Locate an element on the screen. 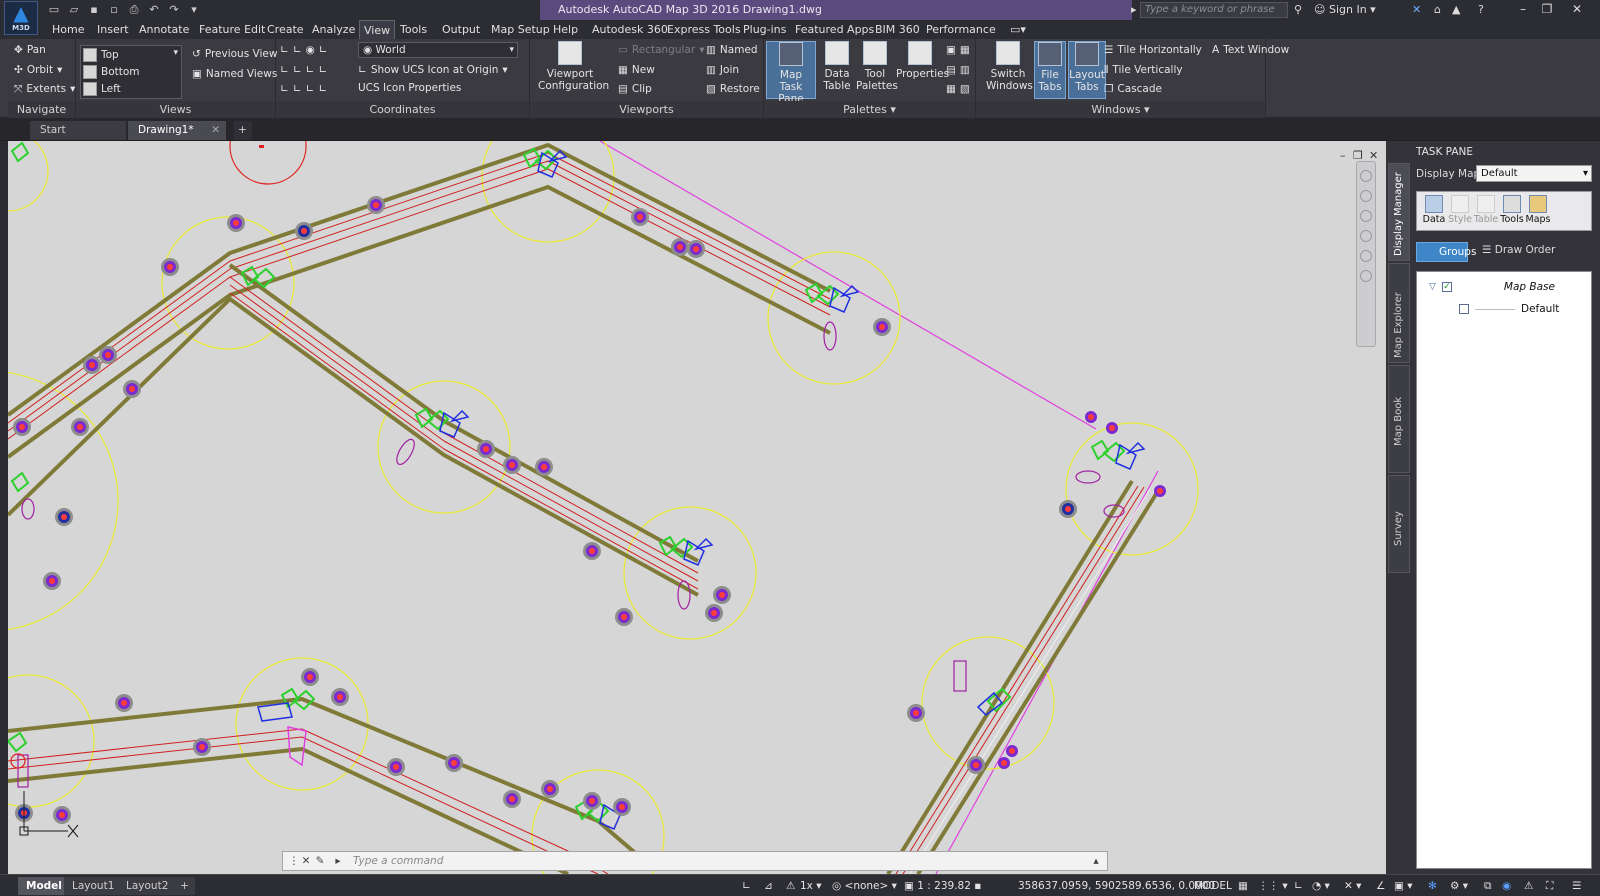 Image resolution: width=1600 pixels, height=896 pixels. cascade-button: ❐ Cascade is located at coordinates (1133, 89).